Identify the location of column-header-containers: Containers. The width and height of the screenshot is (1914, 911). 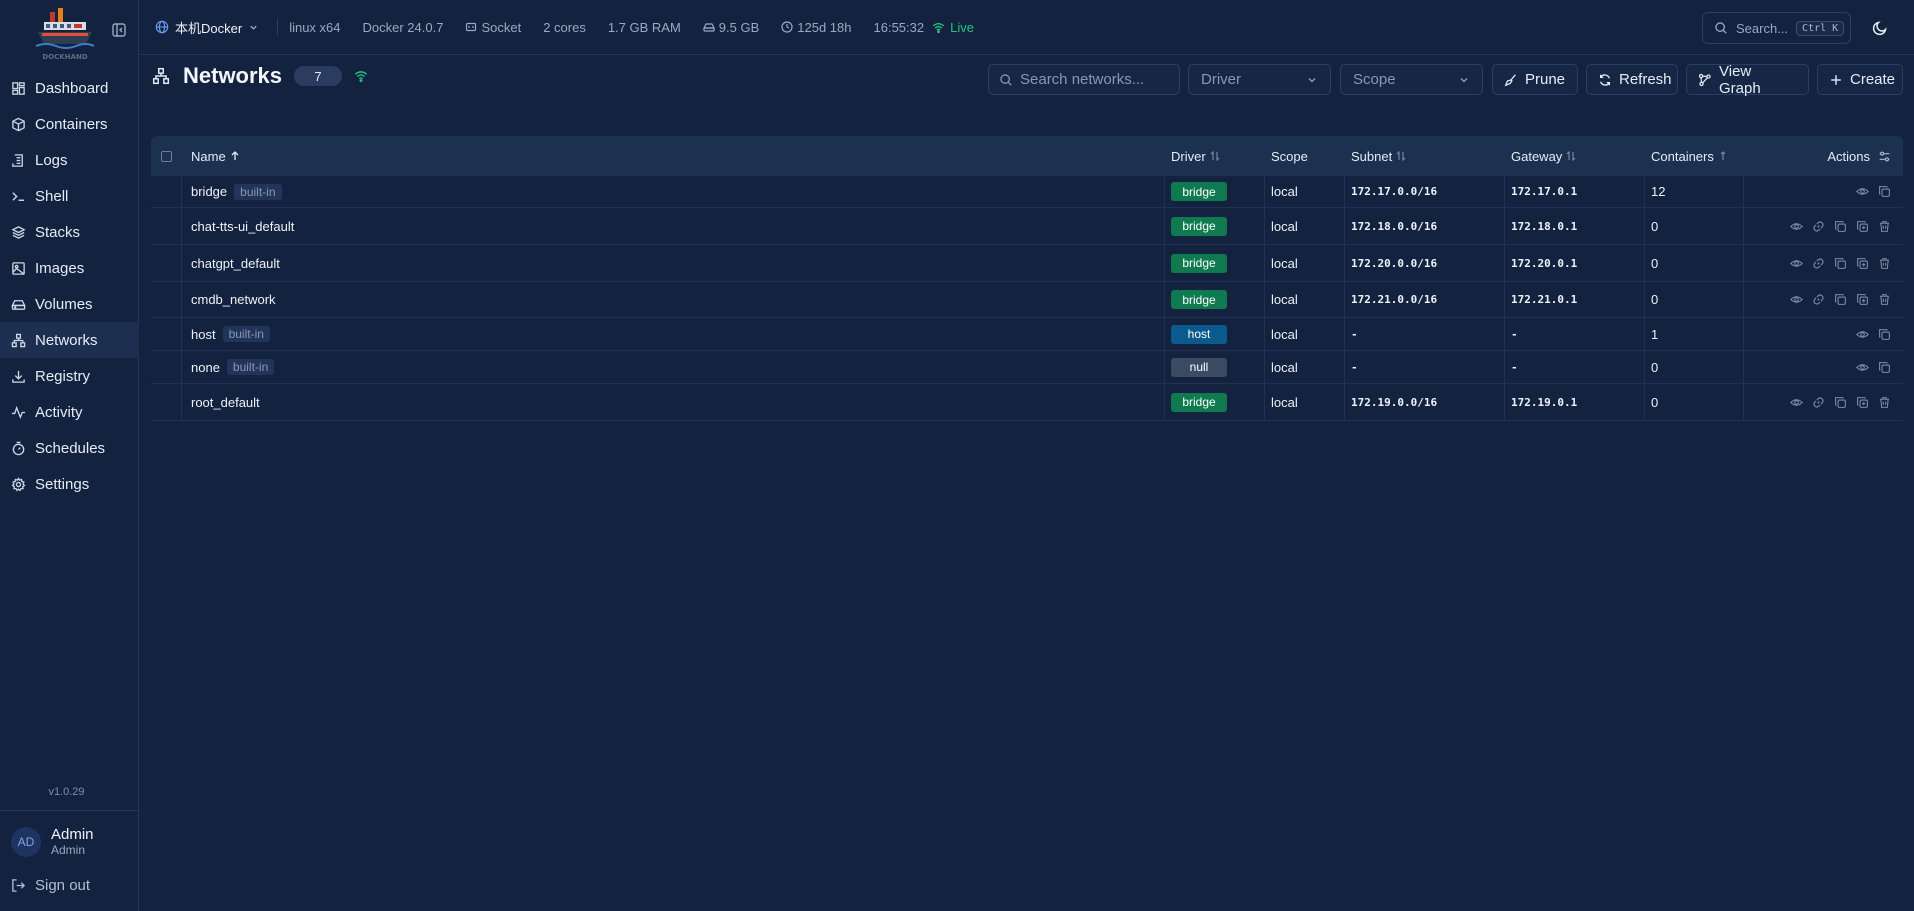
(1689, 156).